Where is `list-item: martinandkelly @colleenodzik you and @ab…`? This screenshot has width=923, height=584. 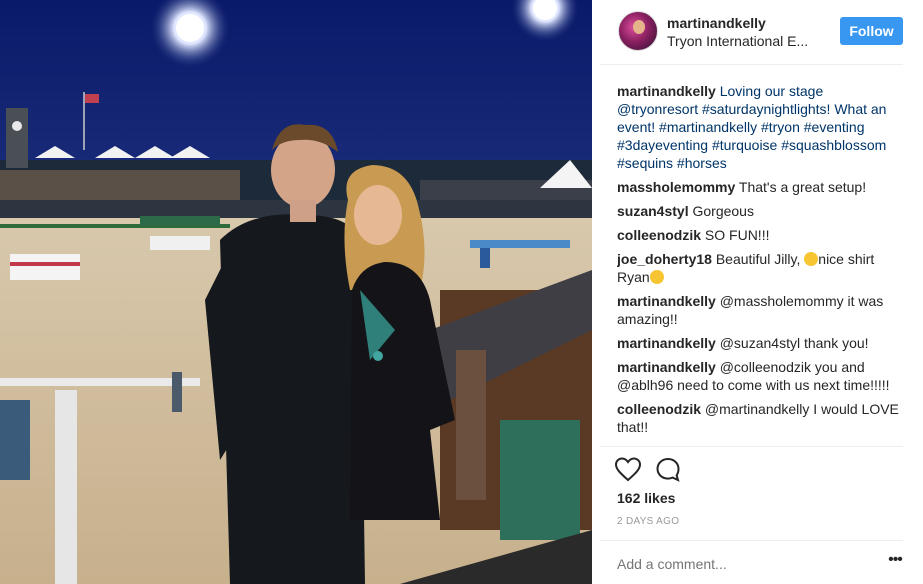
list-item: martinandkelly @colleenodzik you and @ab… is located at coordinates (761, 376).